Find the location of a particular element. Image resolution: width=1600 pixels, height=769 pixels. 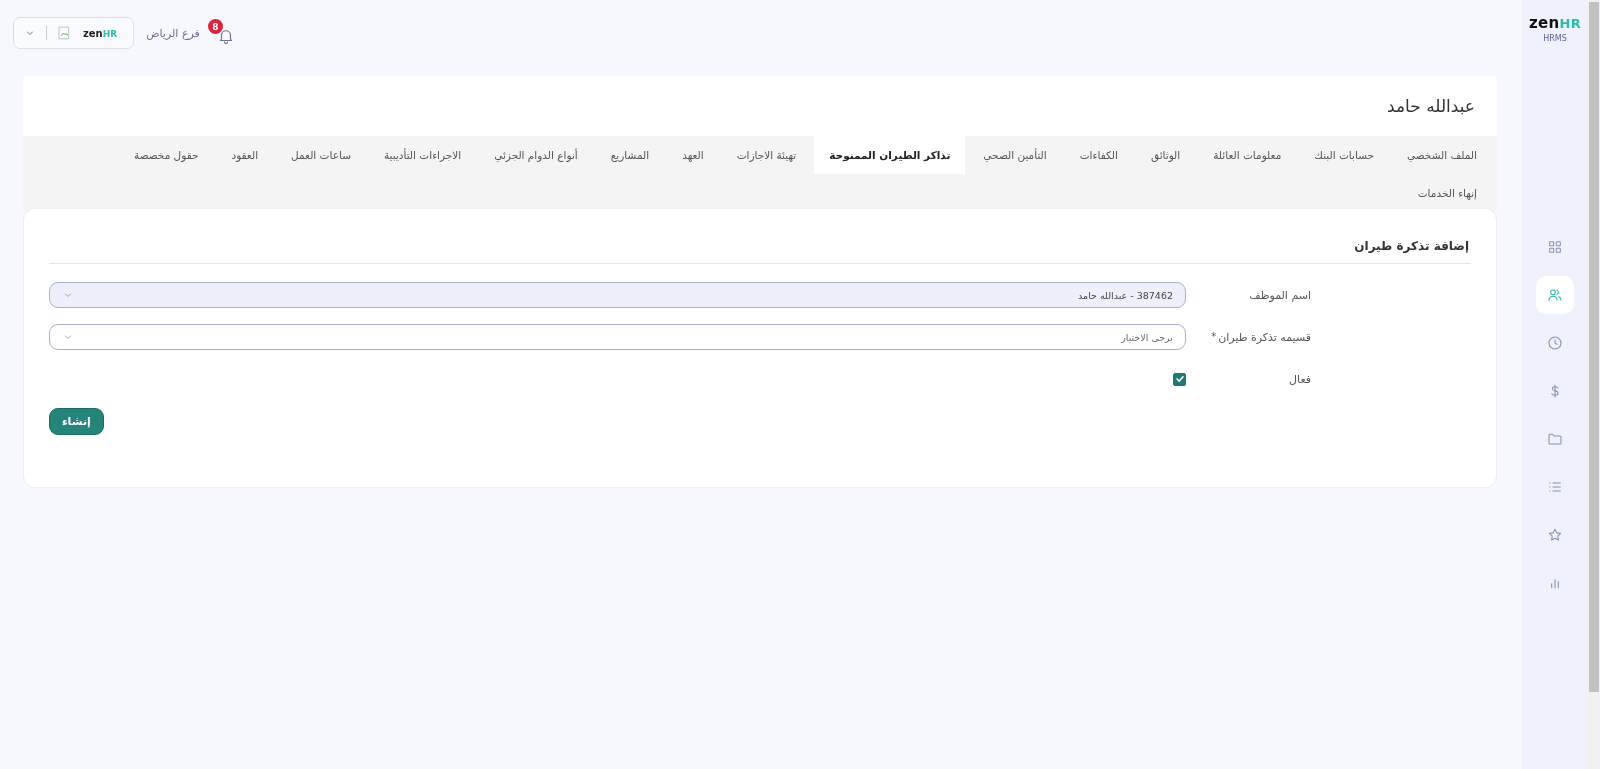

form-title: إضافة تذكرة طيران is located at coordinates (1411, 246).